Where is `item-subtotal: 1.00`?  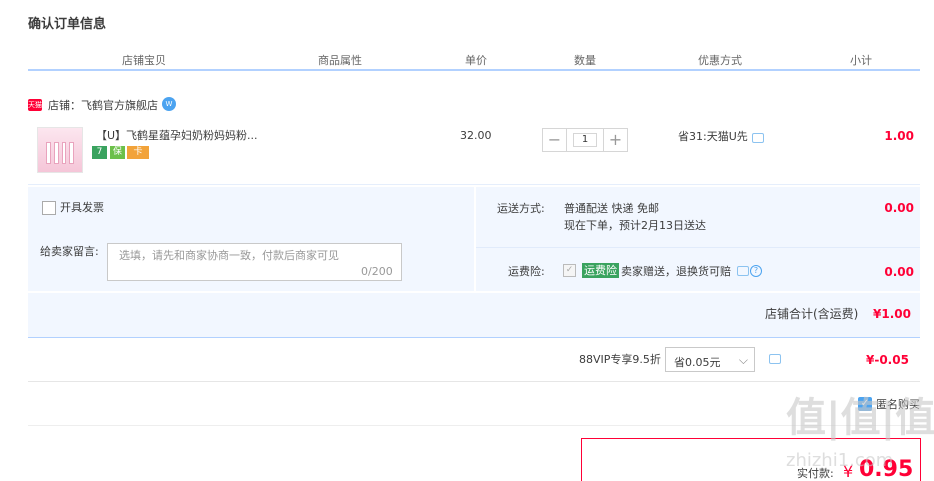 item-subtotal: 1.00 is located at coordinates (899, 136).